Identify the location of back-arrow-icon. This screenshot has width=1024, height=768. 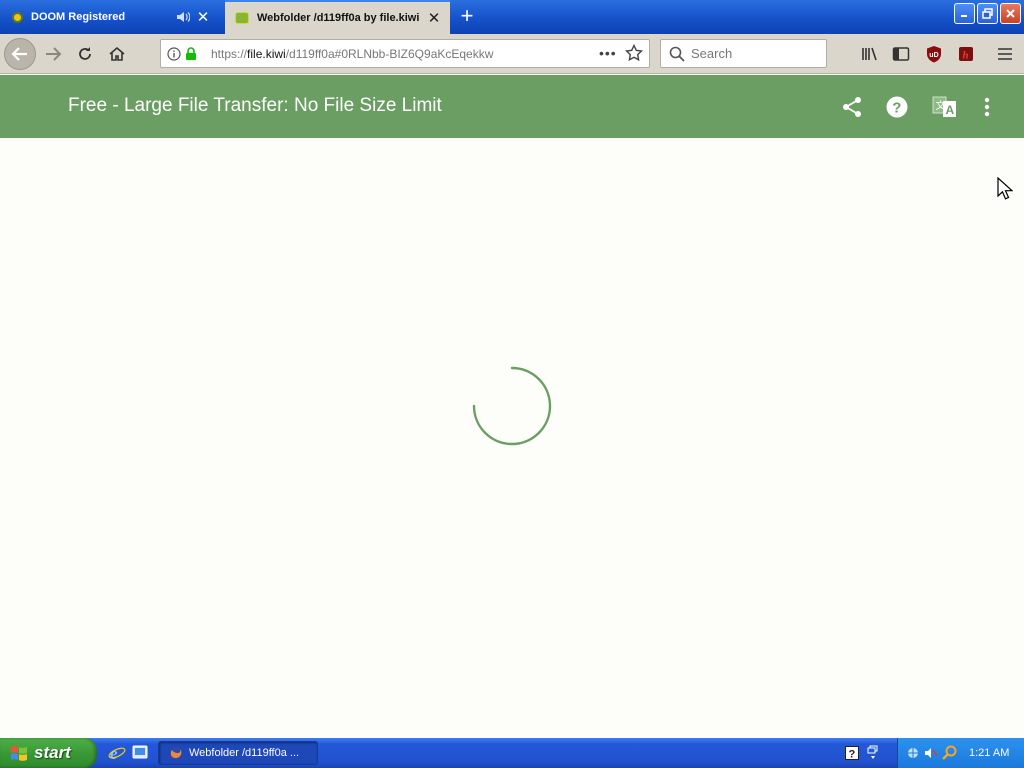
(19, 54).